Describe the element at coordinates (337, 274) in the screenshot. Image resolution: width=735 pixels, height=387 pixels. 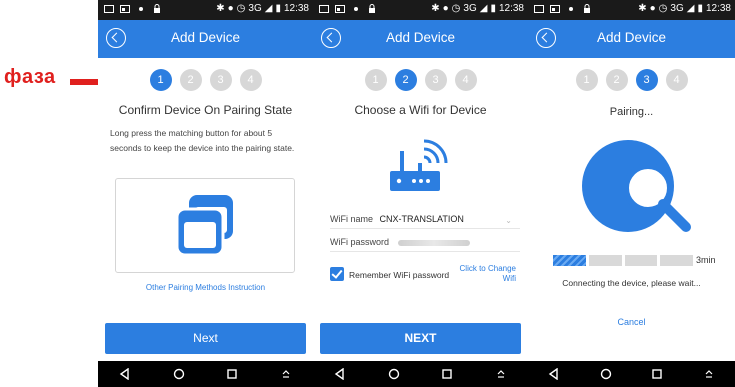
I see `checkbox-checked-icon` at that location.